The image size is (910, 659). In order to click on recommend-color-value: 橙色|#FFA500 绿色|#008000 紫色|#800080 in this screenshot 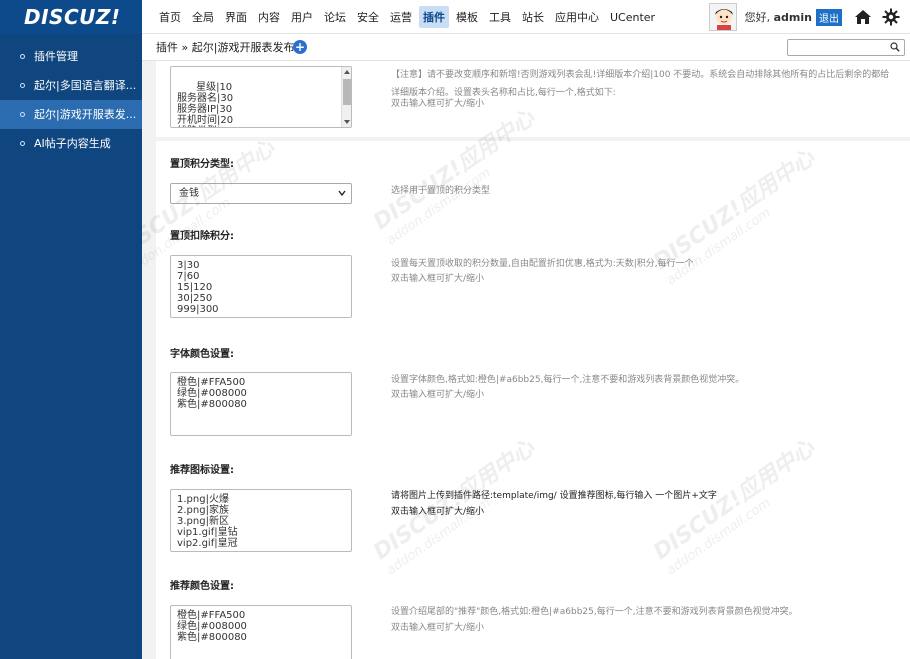, I will do `click(212, 626)`.